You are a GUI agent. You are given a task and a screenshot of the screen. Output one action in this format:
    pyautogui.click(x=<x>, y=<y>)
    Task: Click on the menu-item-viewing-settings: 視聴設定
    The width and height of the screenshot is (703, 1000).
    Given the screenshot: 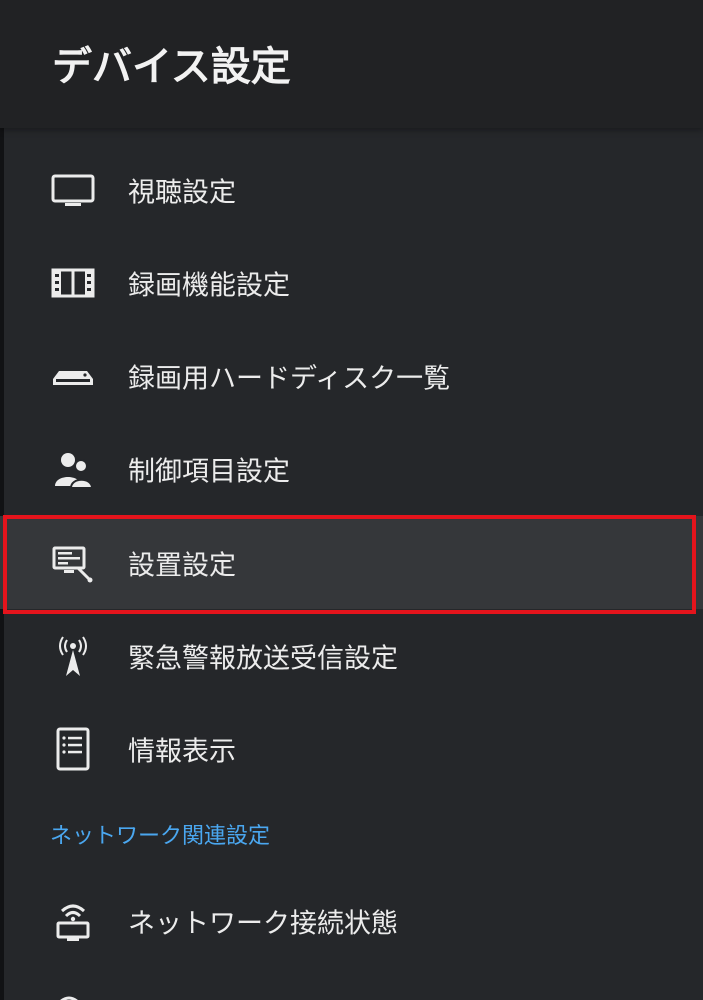 What is the action you would take?
    pyautogui.click(x=351, y=189)
    